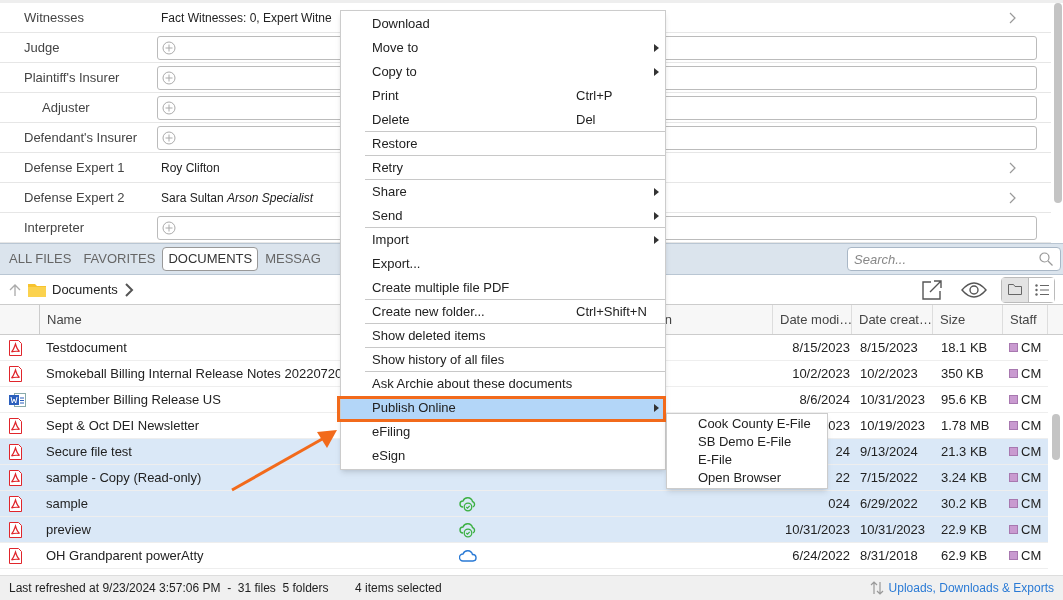 Image resolution: width=1063 pixels, height=600 pixels. Describe the element at coordinates (962, 373) in the screenshot. I see `table-cell: 350 KB` at that location.